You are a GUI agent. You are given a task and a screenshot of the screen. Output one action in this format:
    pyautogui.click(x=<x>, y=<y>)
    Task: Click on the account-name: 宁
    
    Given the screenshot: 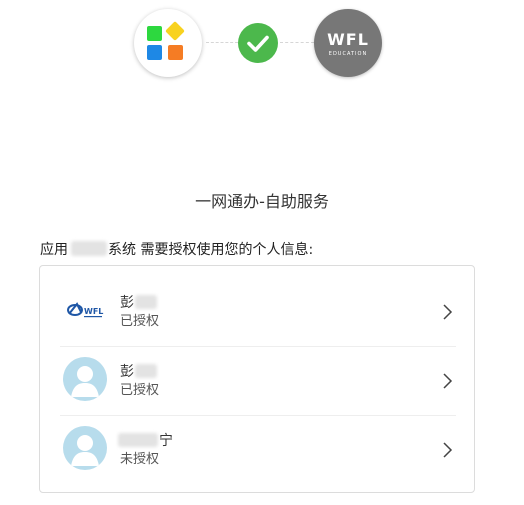 What is the action you would take?
    pyautogui.click(x=145, y=440)
    